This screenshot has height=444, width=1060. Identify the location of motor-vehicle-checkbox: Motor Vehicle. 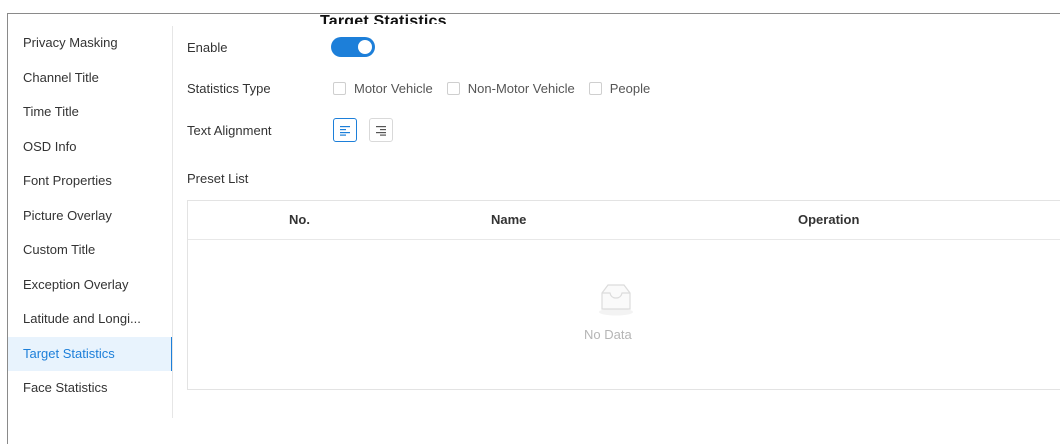
(383, 88).